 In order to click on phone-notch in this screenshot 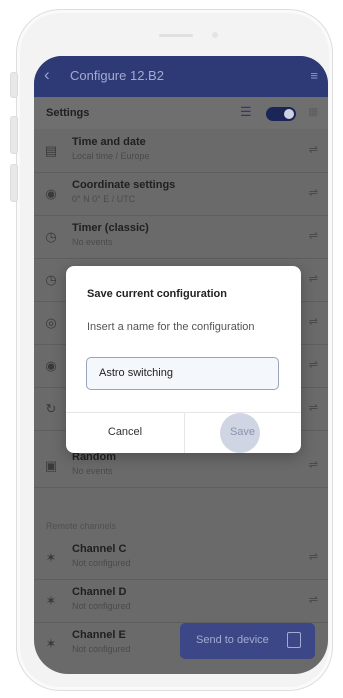, I will do `click(186, 37)`.